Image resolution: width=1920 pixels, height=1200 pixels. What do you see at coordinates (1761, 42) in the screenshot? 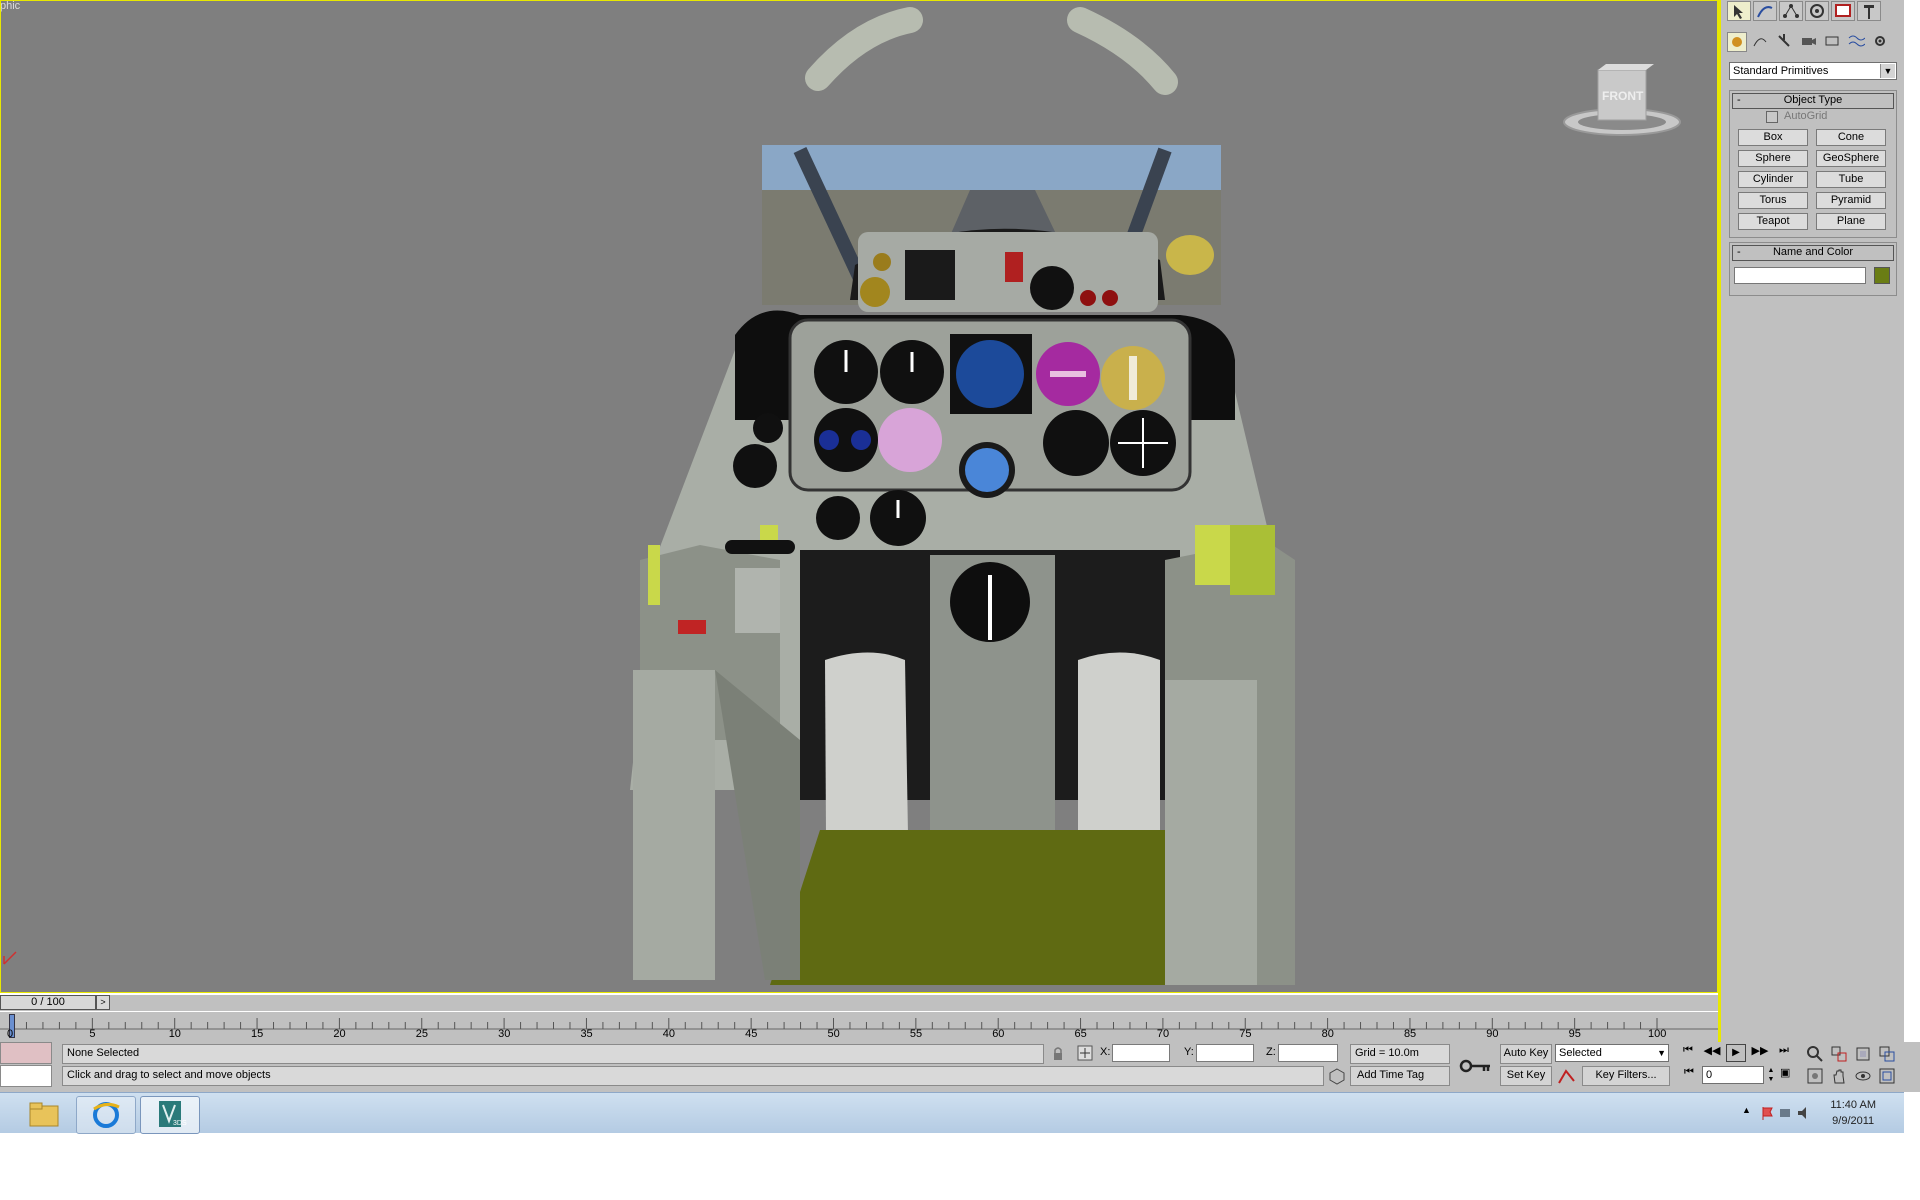
I see `shapes-icon` at bounding box center [1761, 42].